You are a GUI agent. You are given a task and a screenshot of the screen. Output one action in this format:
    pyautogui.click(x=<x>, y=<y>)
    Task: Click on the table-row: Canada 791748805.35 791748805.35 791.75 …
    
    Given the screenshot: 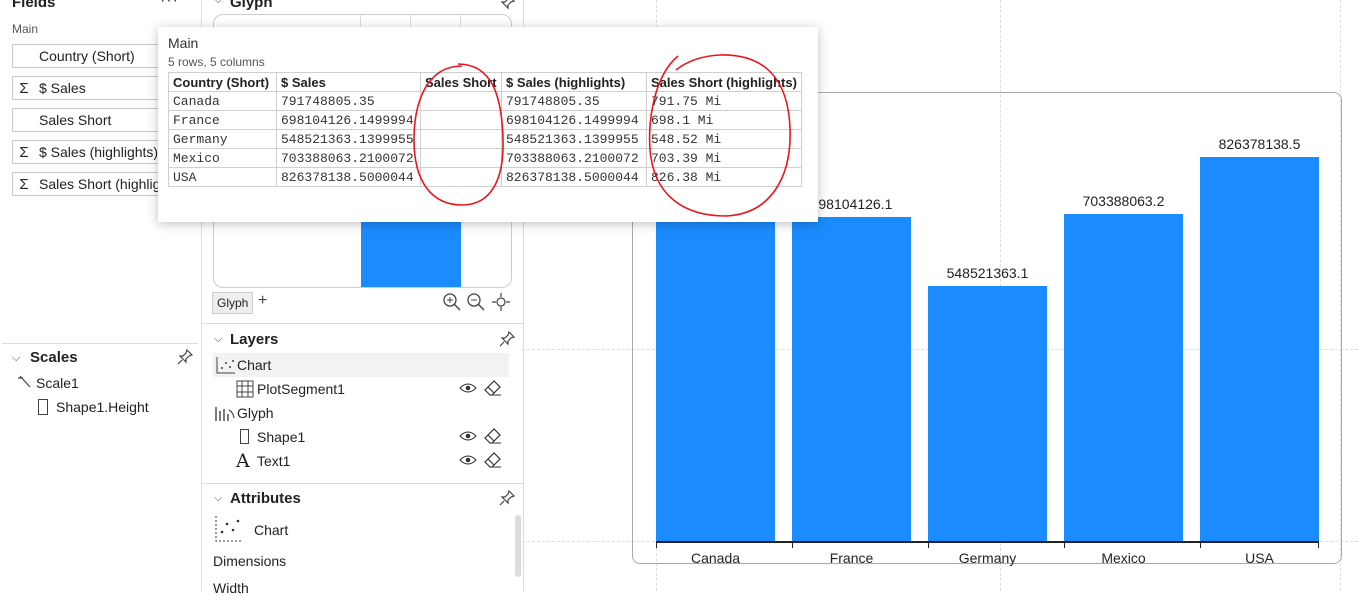 What is the action you would take?
    pyautogui.click(x=485, y=101)
    